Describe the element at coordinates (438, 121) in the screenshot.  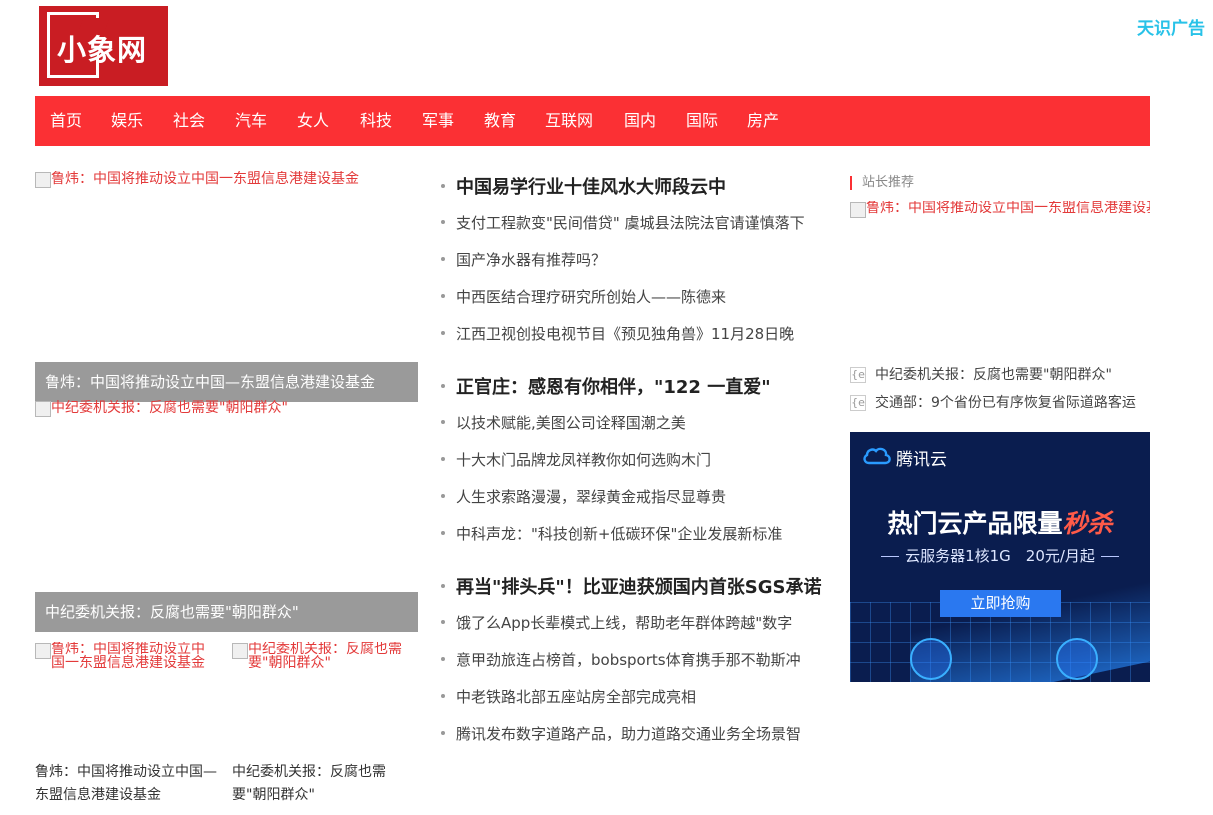
I see `nav-item-military: 军事` at that location.